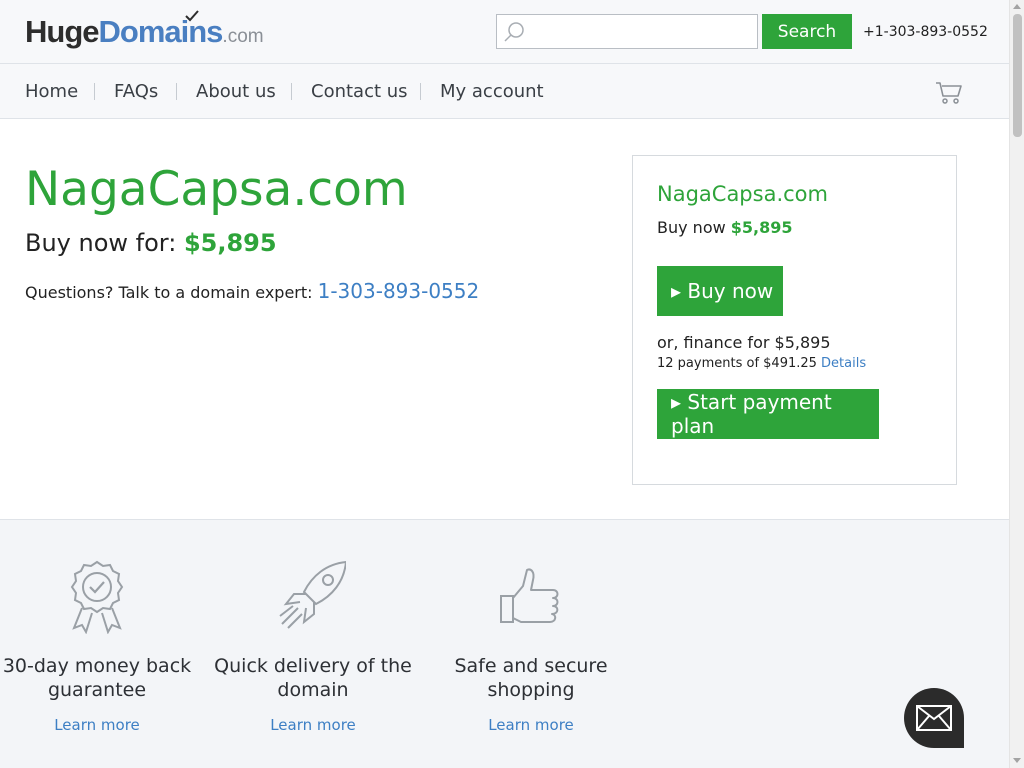  Describe the element at coordinates (925, 32) in the screenshot. I see `header-phone: +1-303-893-0552` at that location.